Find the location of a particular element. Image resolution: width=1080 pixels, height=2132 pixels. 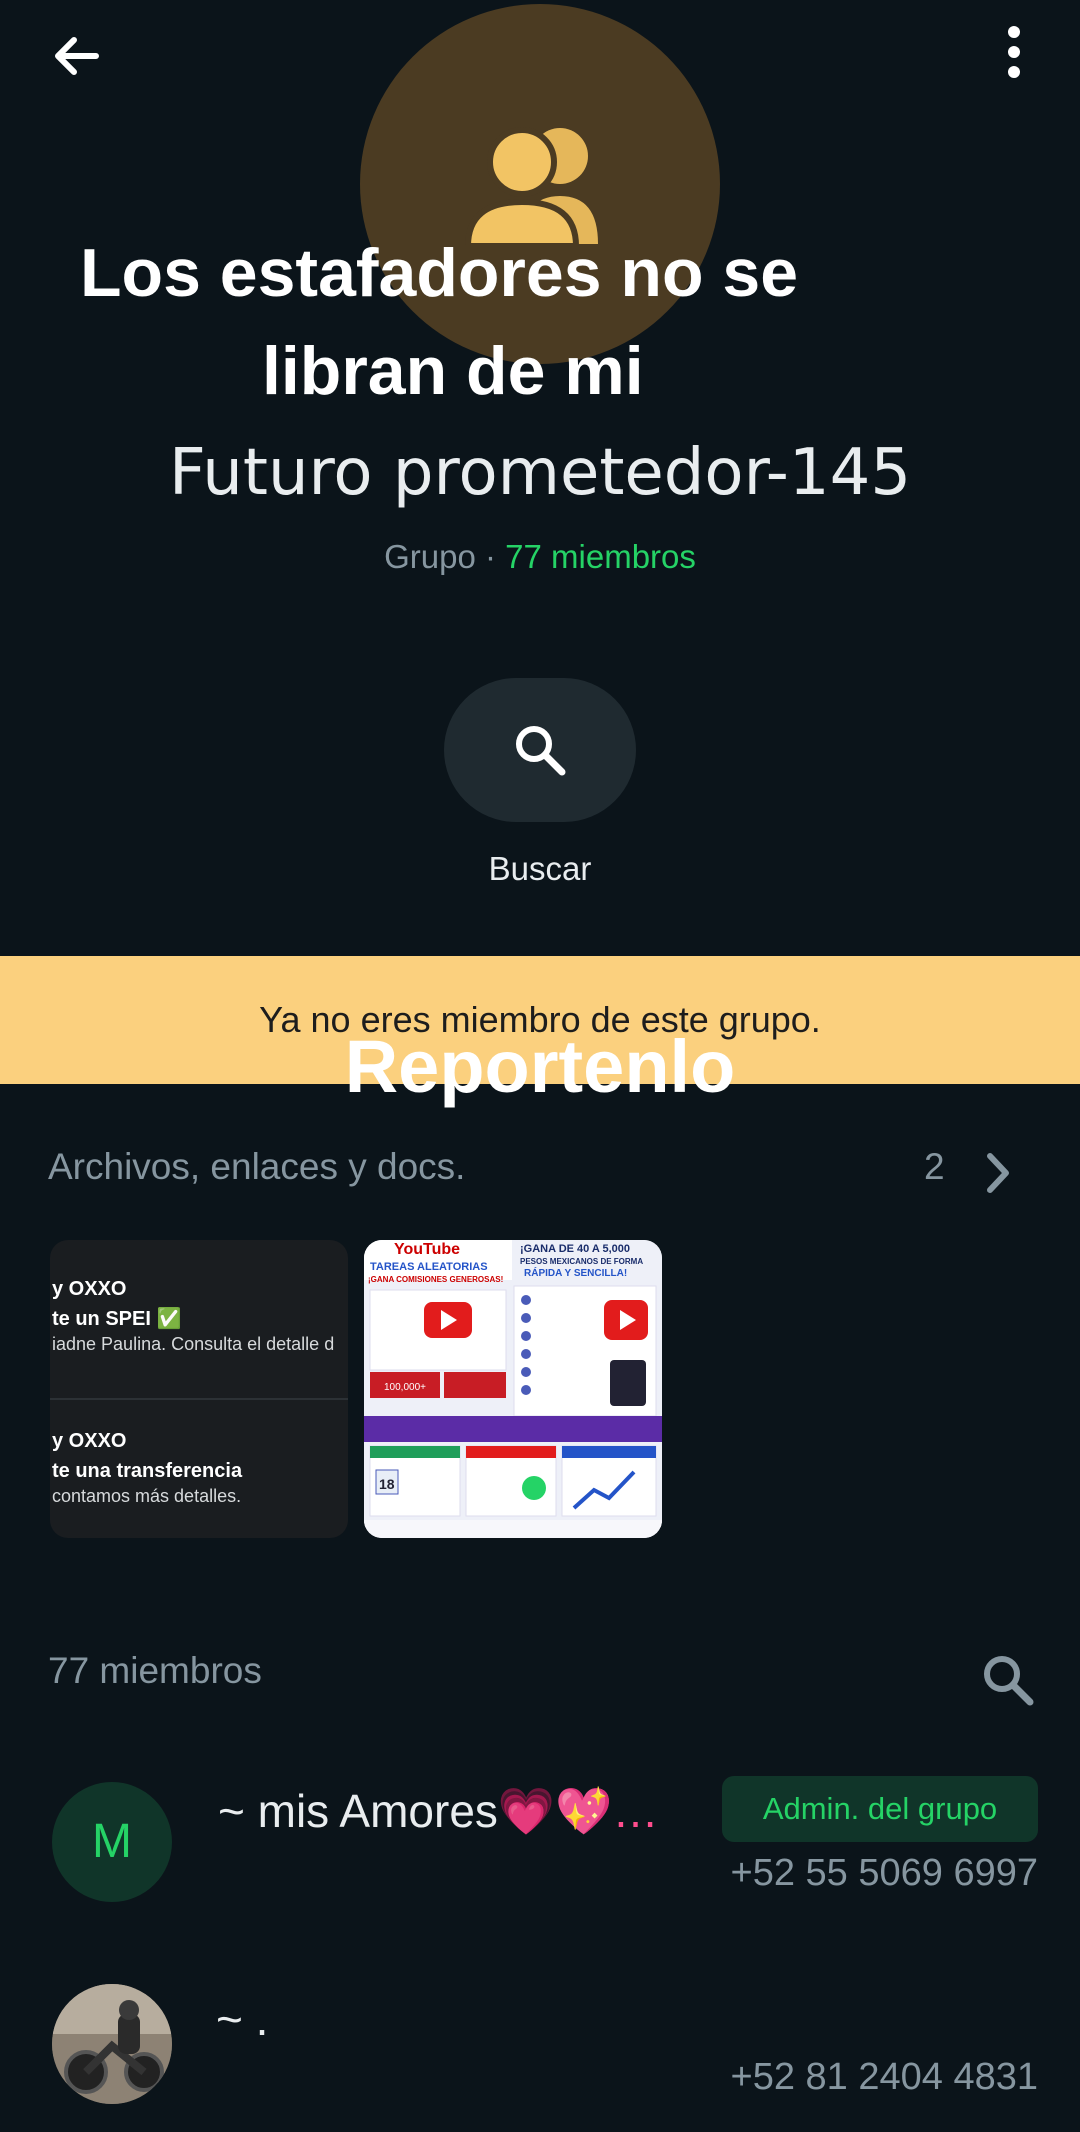

more-options-button is located at coordinates (1016, 54).